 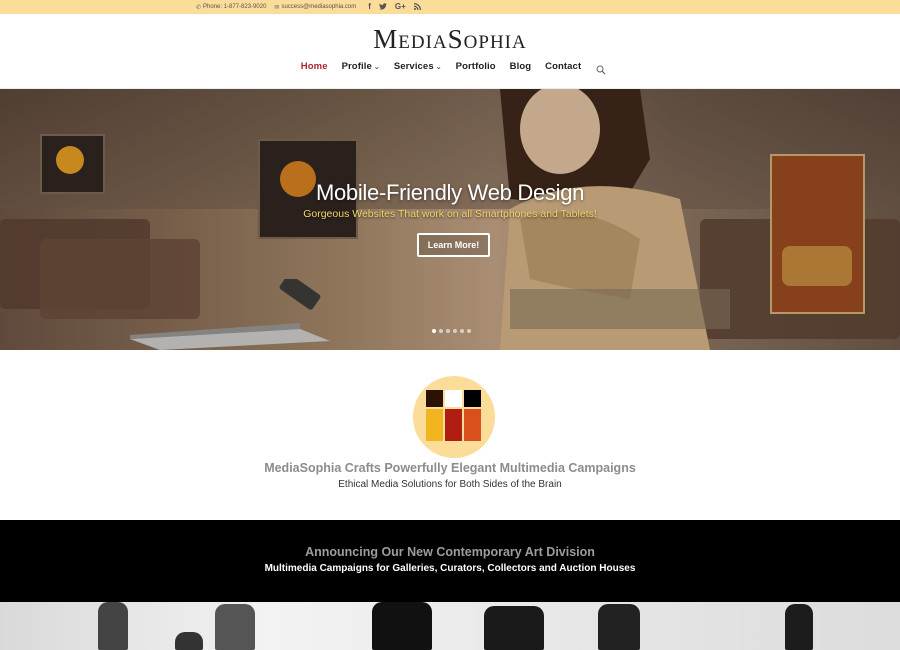 I want to click on phone-info: ✆ Phone: 1-877-823-9020, so click(x=231, y=7).